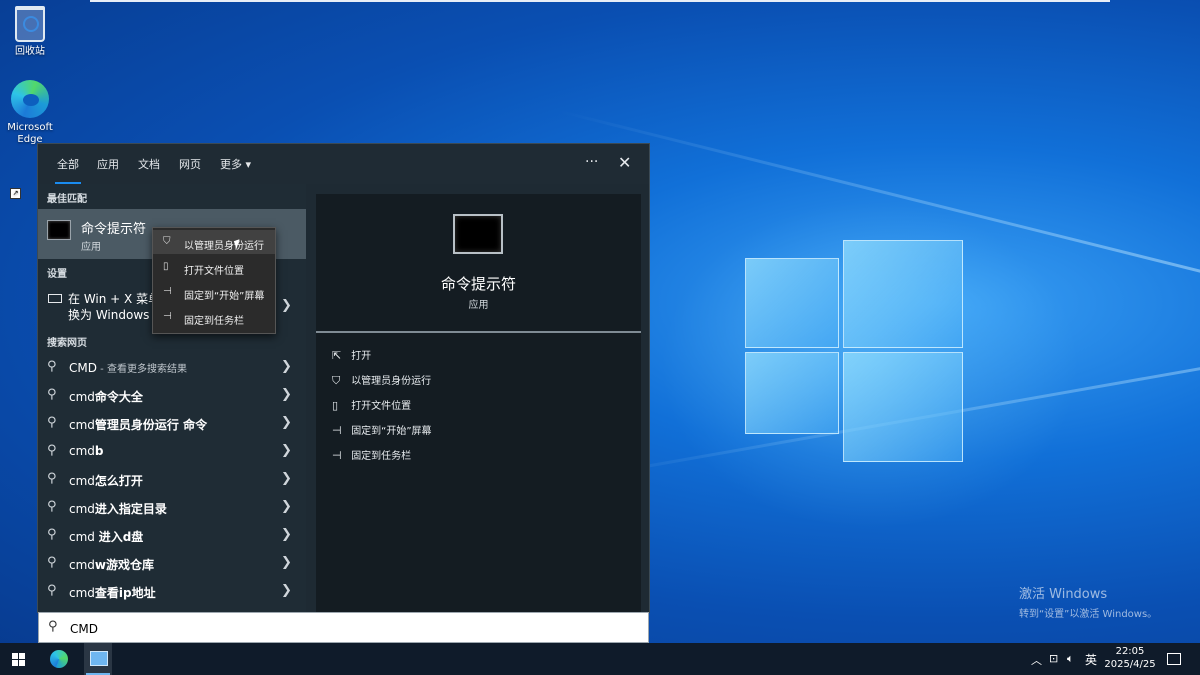 This screenshot has width=1200, height=675. I want to click on windows-wallpaper-logo, so click(855, 351).